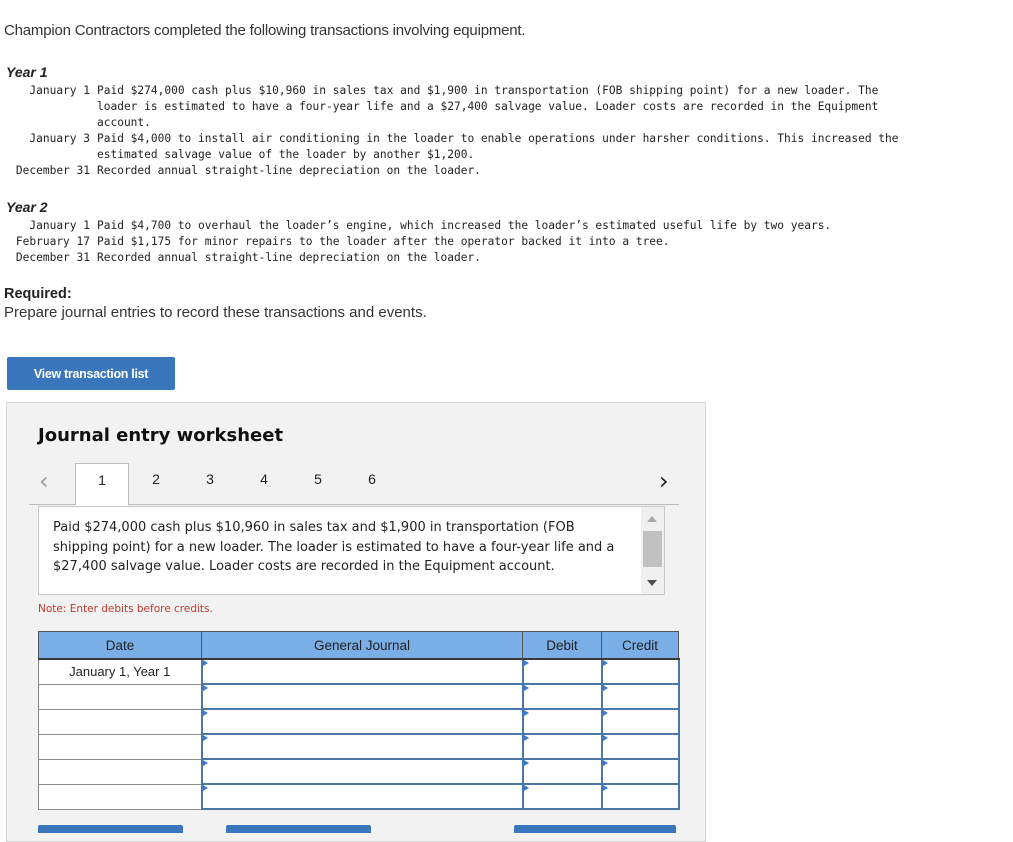 This screenshot has width=1013, height=842. I want to click on header-debit: Debit, so click(562, 645).